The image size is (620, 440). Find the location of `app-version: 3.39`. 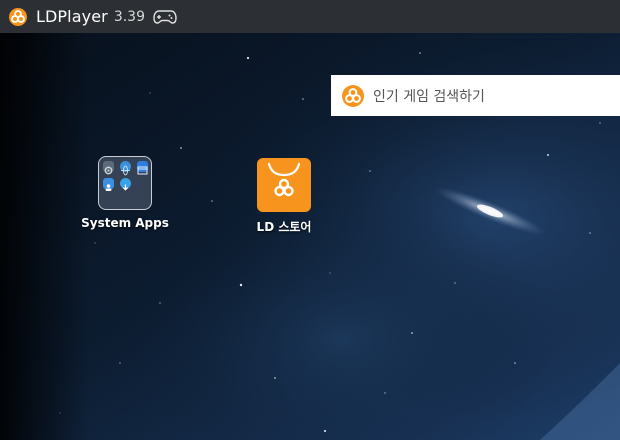

app-version: 3.39 is located at coordinates (129, 17).